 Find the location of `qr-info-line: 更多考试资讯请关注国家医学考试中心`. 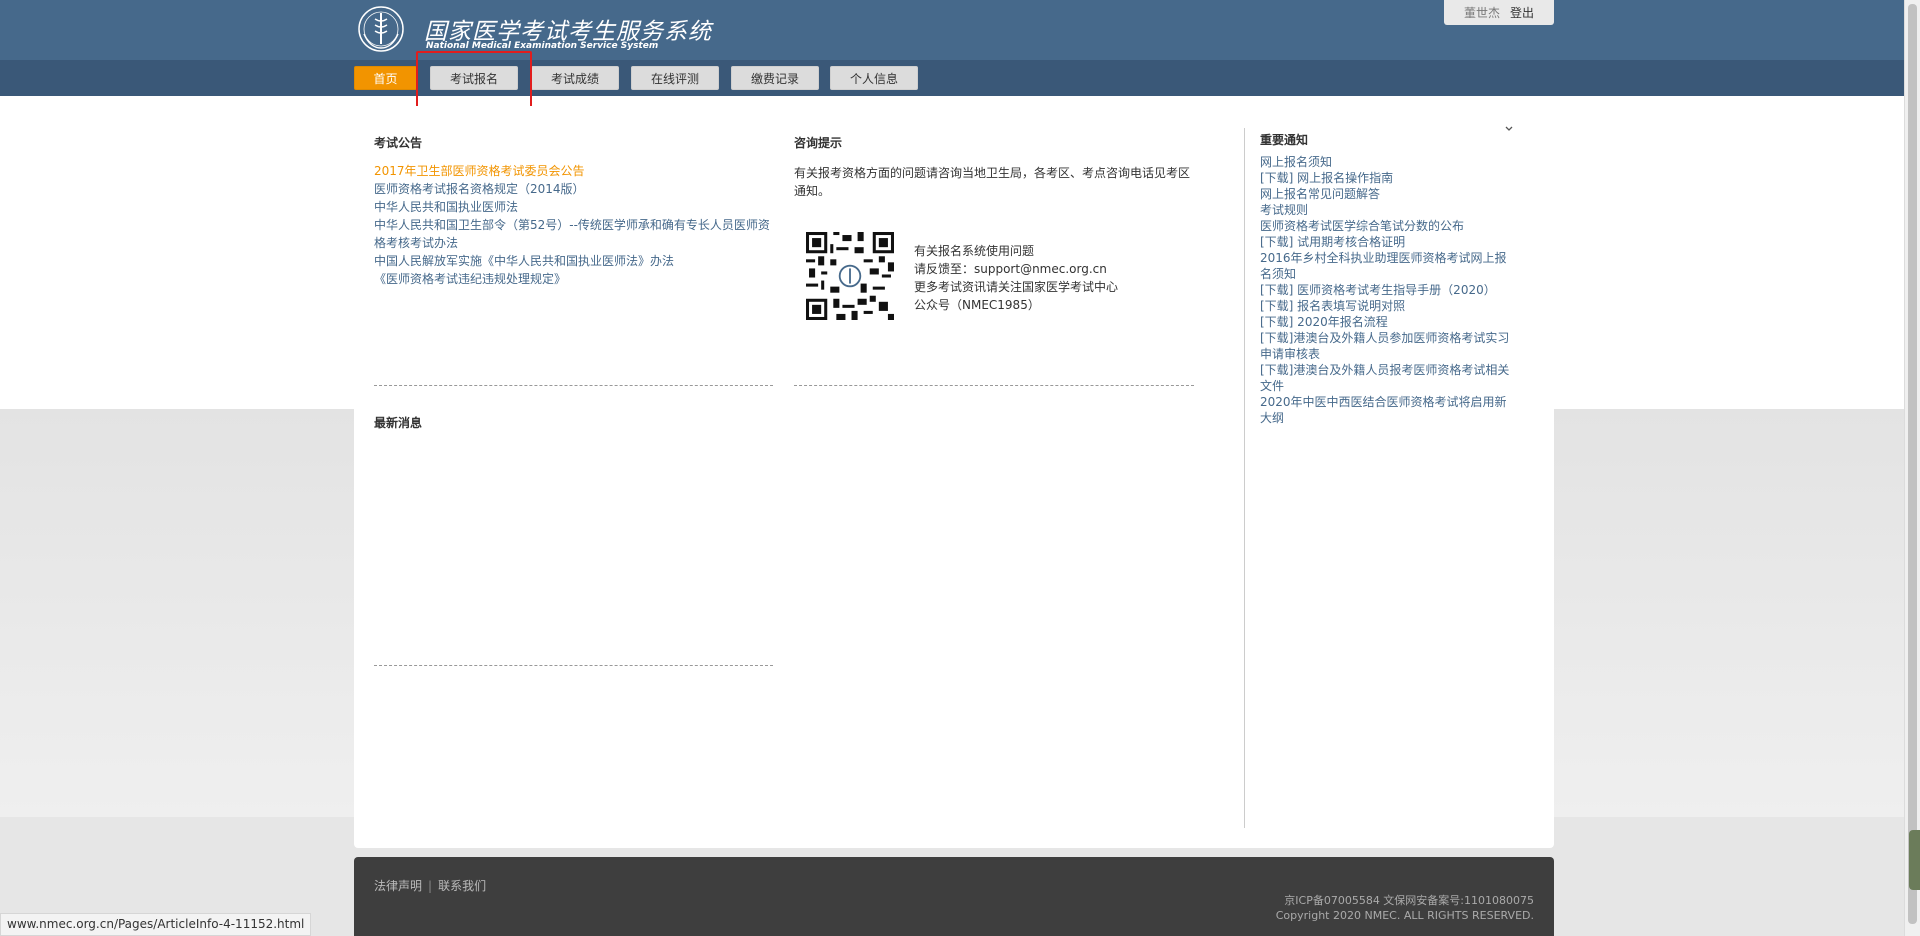

qr-info-line: 更多考试资讯请关注国家医学考试中心 is located at coordinates (1016, 287).